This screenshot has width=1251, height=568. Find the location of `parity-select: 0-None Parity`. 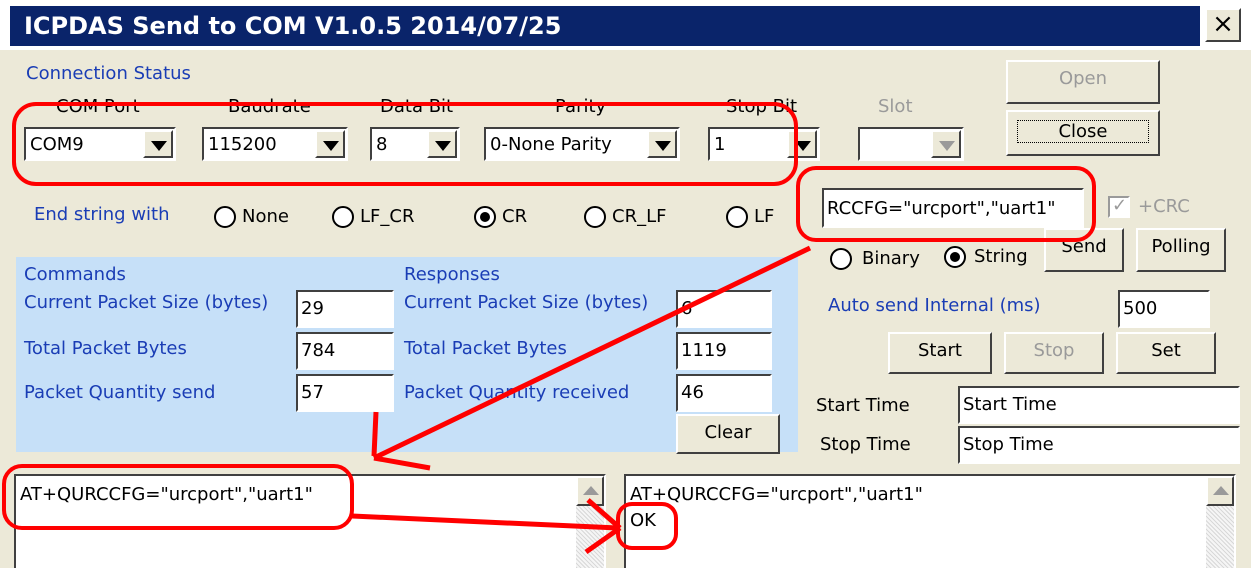

parity-select: 0-None Parity is located at coordinates (582, 144).